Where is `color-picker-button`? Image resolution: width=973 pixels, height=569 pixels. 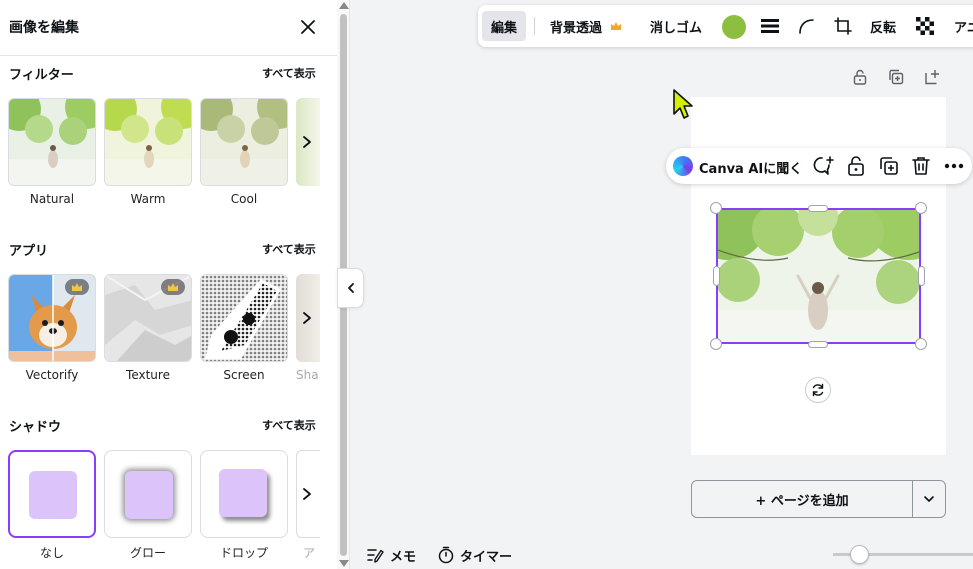 color-picker-button is located at coordinates (734, 27).